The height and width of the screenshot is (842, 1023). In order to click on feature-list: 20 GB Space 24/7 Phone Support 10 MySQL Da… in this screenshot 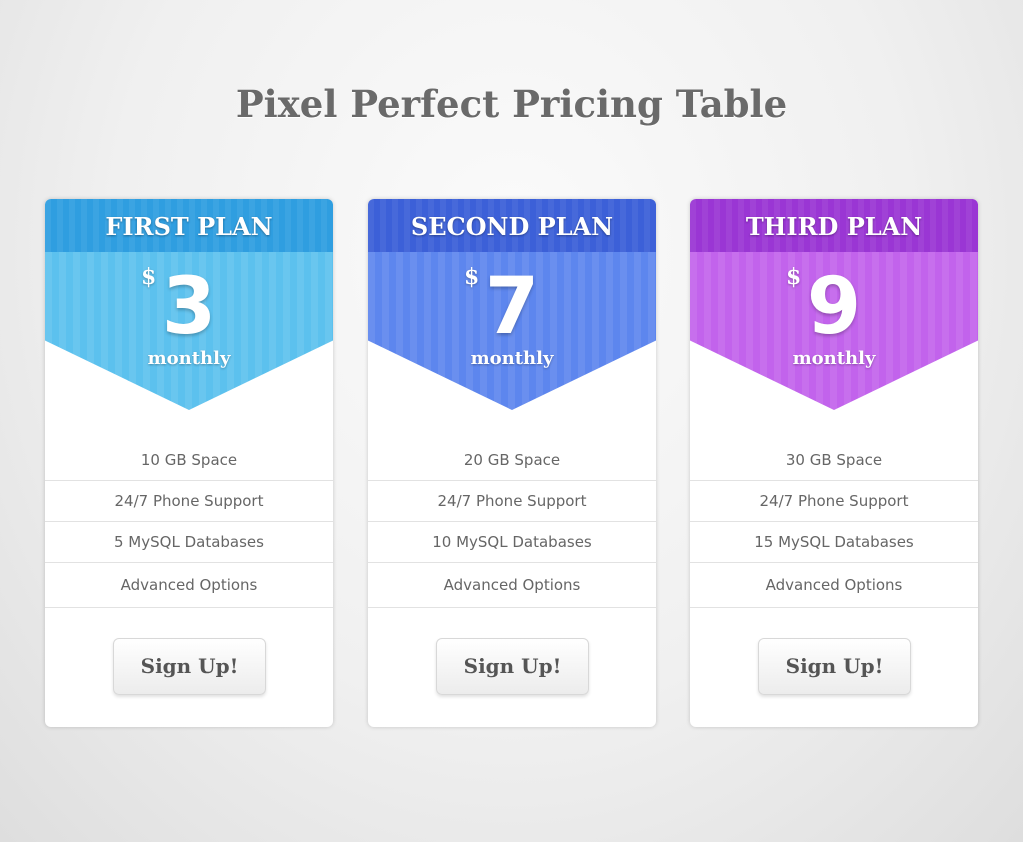, I will do `click(512, 524)`.